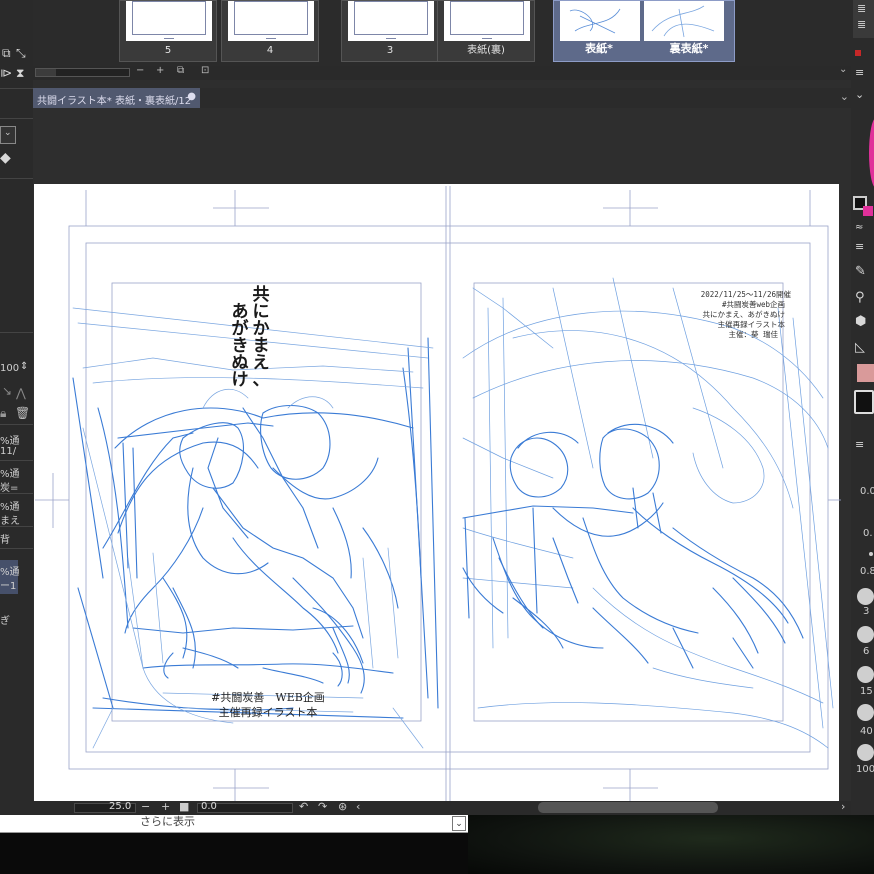 The height and width of the screenshot is (874, 874). I want to click on layer-folder-label: 背, so click(5, 538).